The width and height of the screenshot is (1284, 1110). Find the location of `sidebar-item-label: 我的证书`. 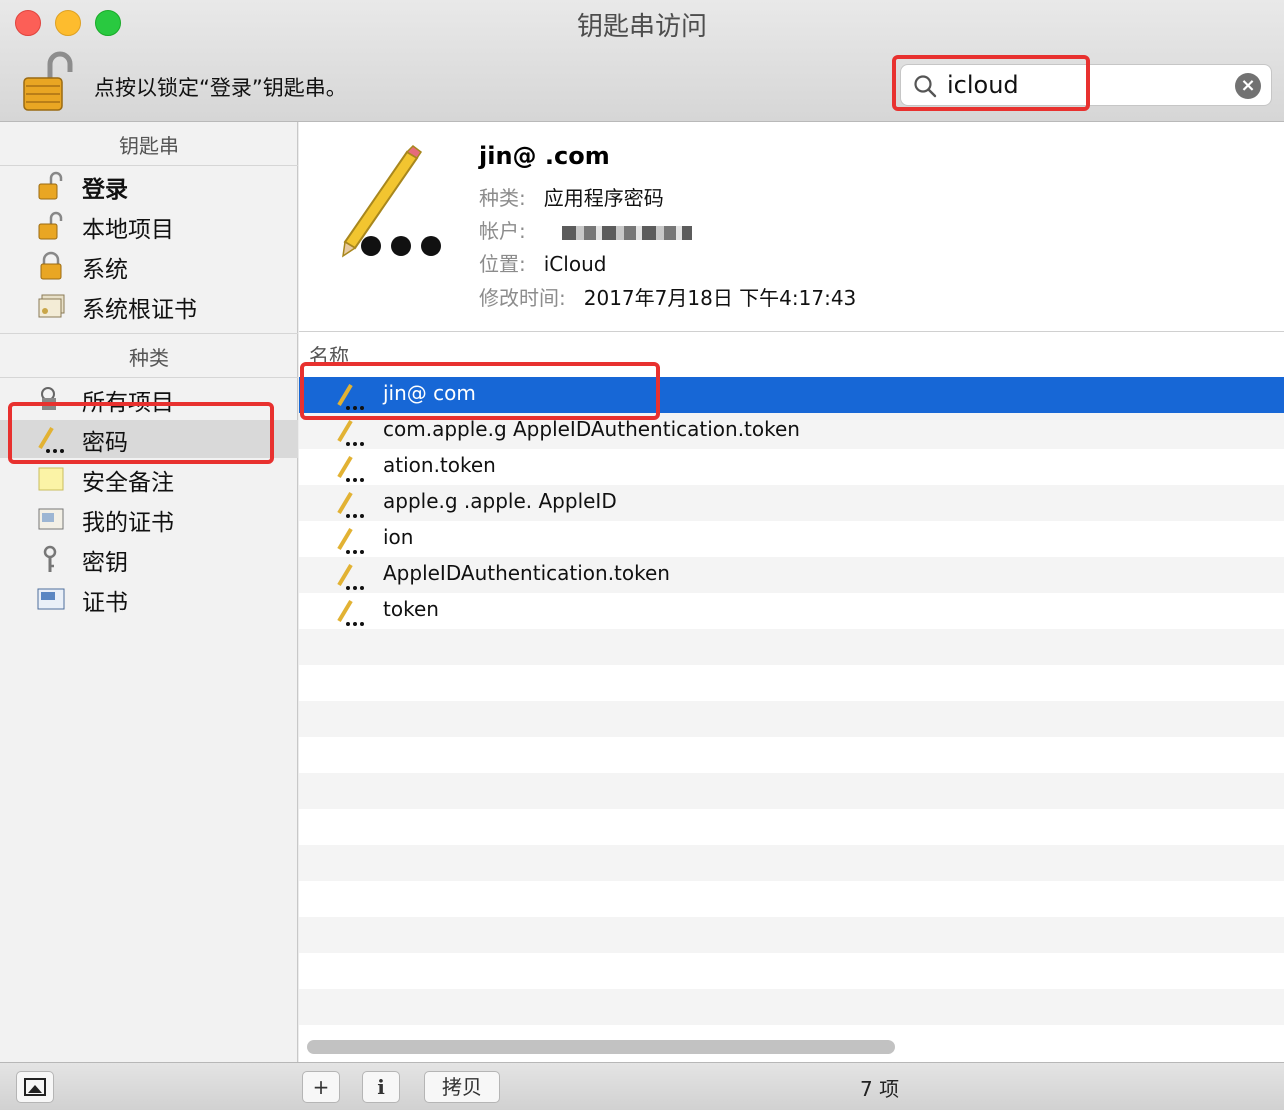

sidebar-item-label: 我的证书 is located at coordinates (128, 523).